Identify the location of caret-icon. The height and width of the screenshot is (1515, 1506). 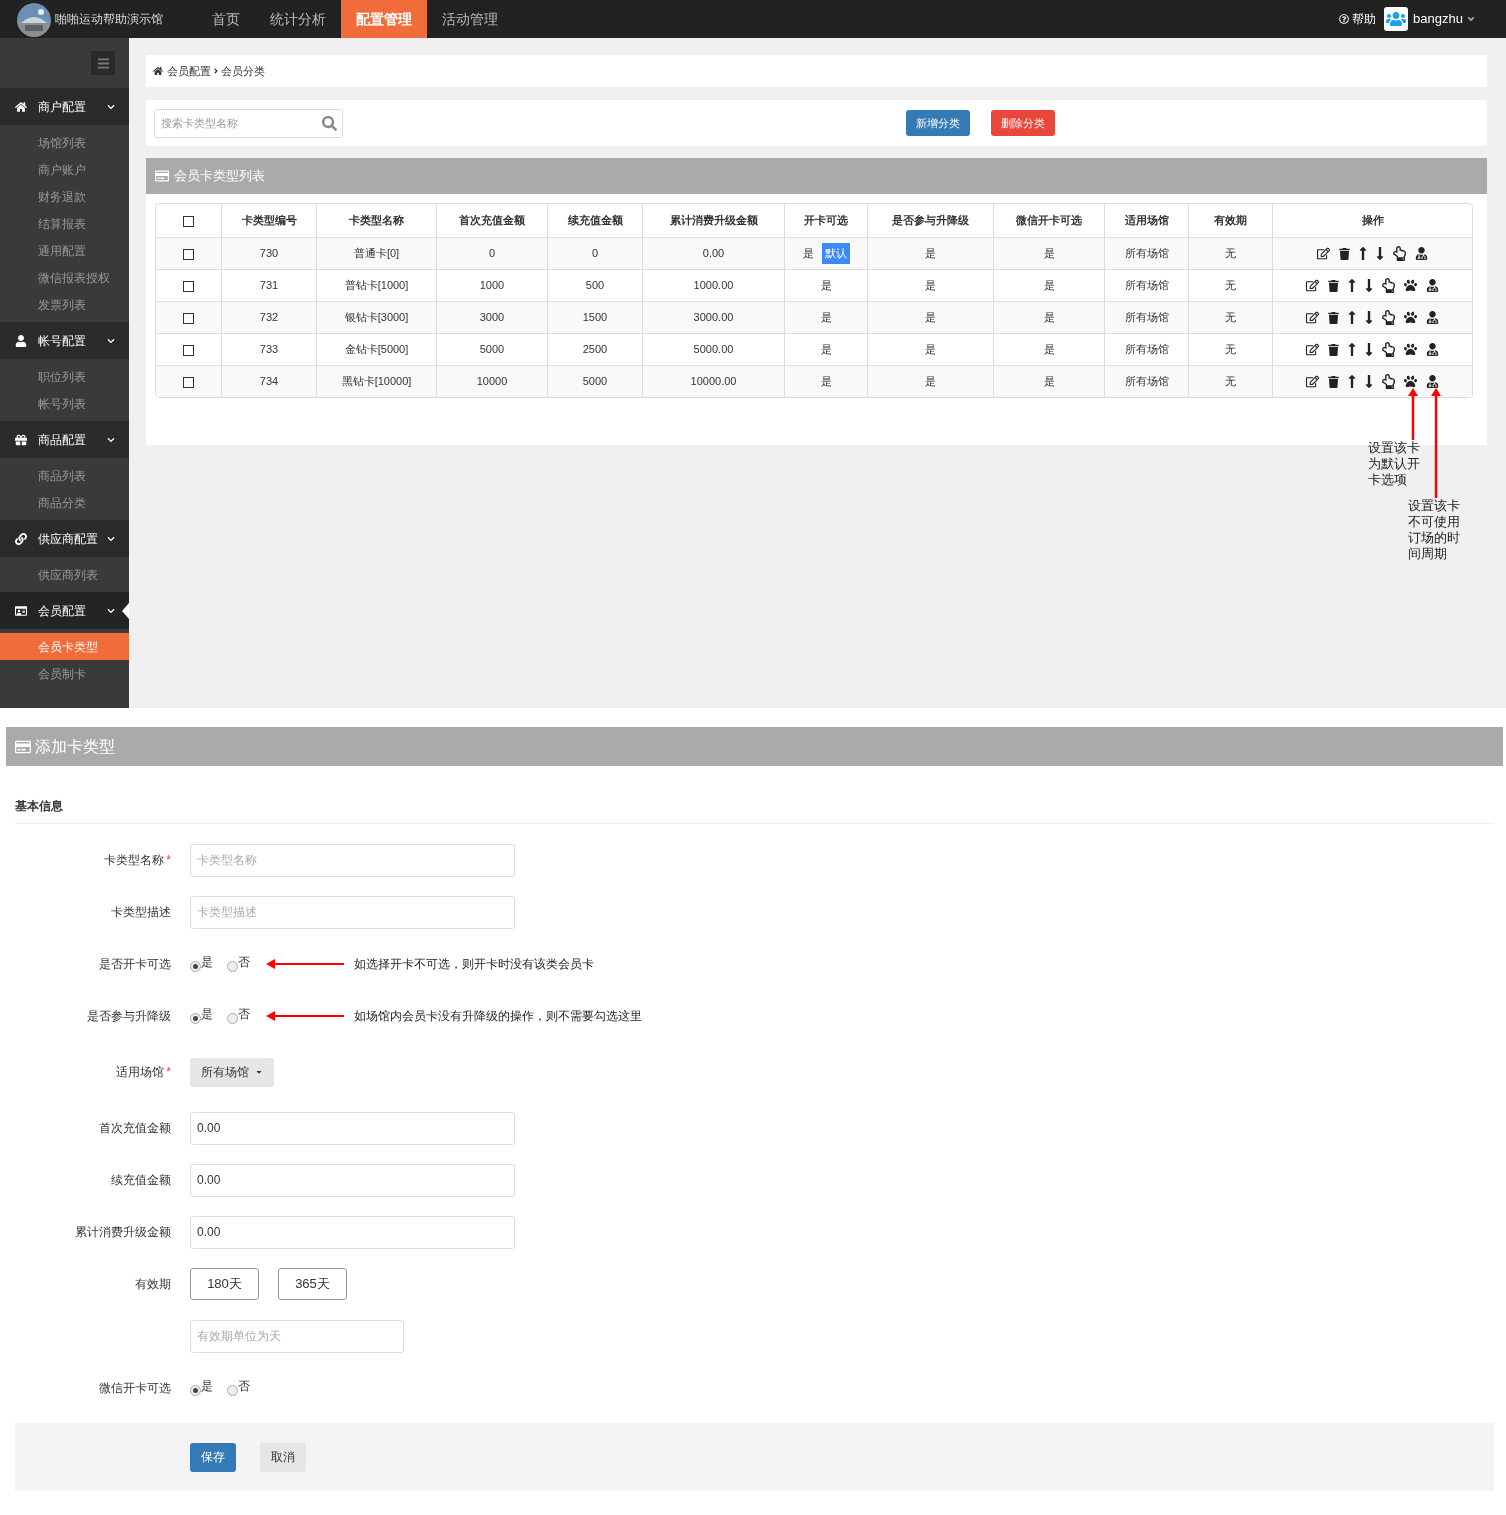
(1471, 19).